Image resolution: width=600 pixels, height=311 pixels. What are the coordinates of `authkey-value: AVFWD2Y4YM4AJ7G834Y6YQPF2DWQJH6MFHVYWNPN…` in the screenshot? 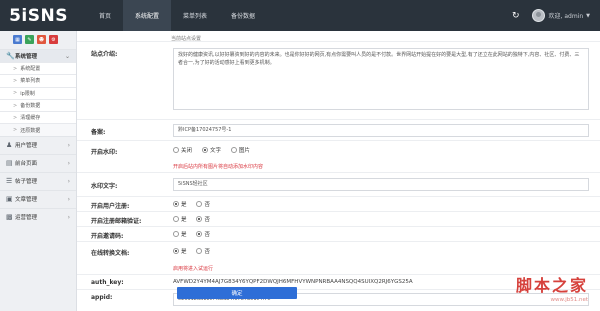 It's located at (293, 282).